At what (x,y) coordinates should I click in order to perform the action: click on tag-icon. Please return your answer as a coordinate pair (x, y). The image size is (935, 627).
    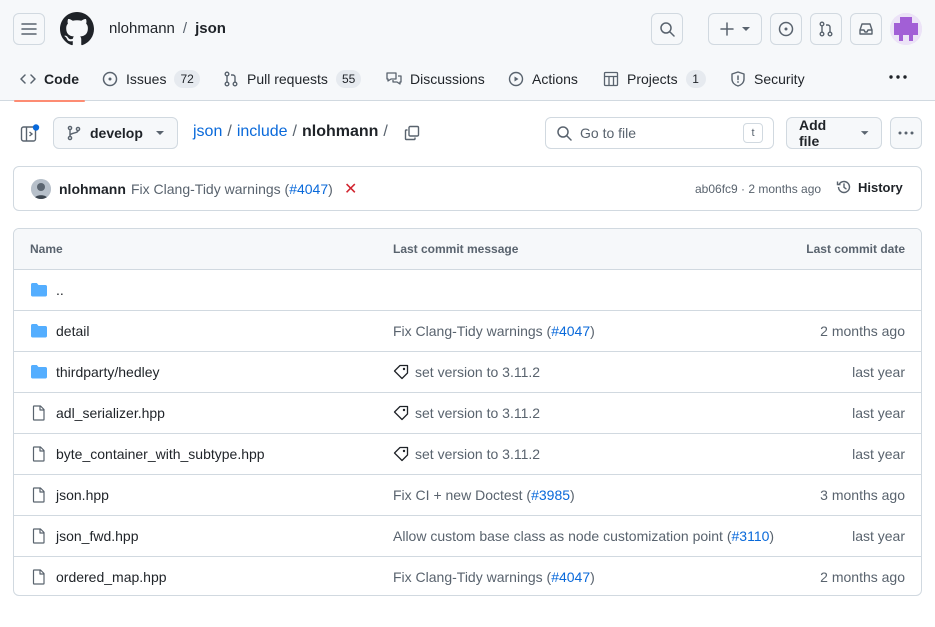
    Looking at the image, I should click on (401, 454).